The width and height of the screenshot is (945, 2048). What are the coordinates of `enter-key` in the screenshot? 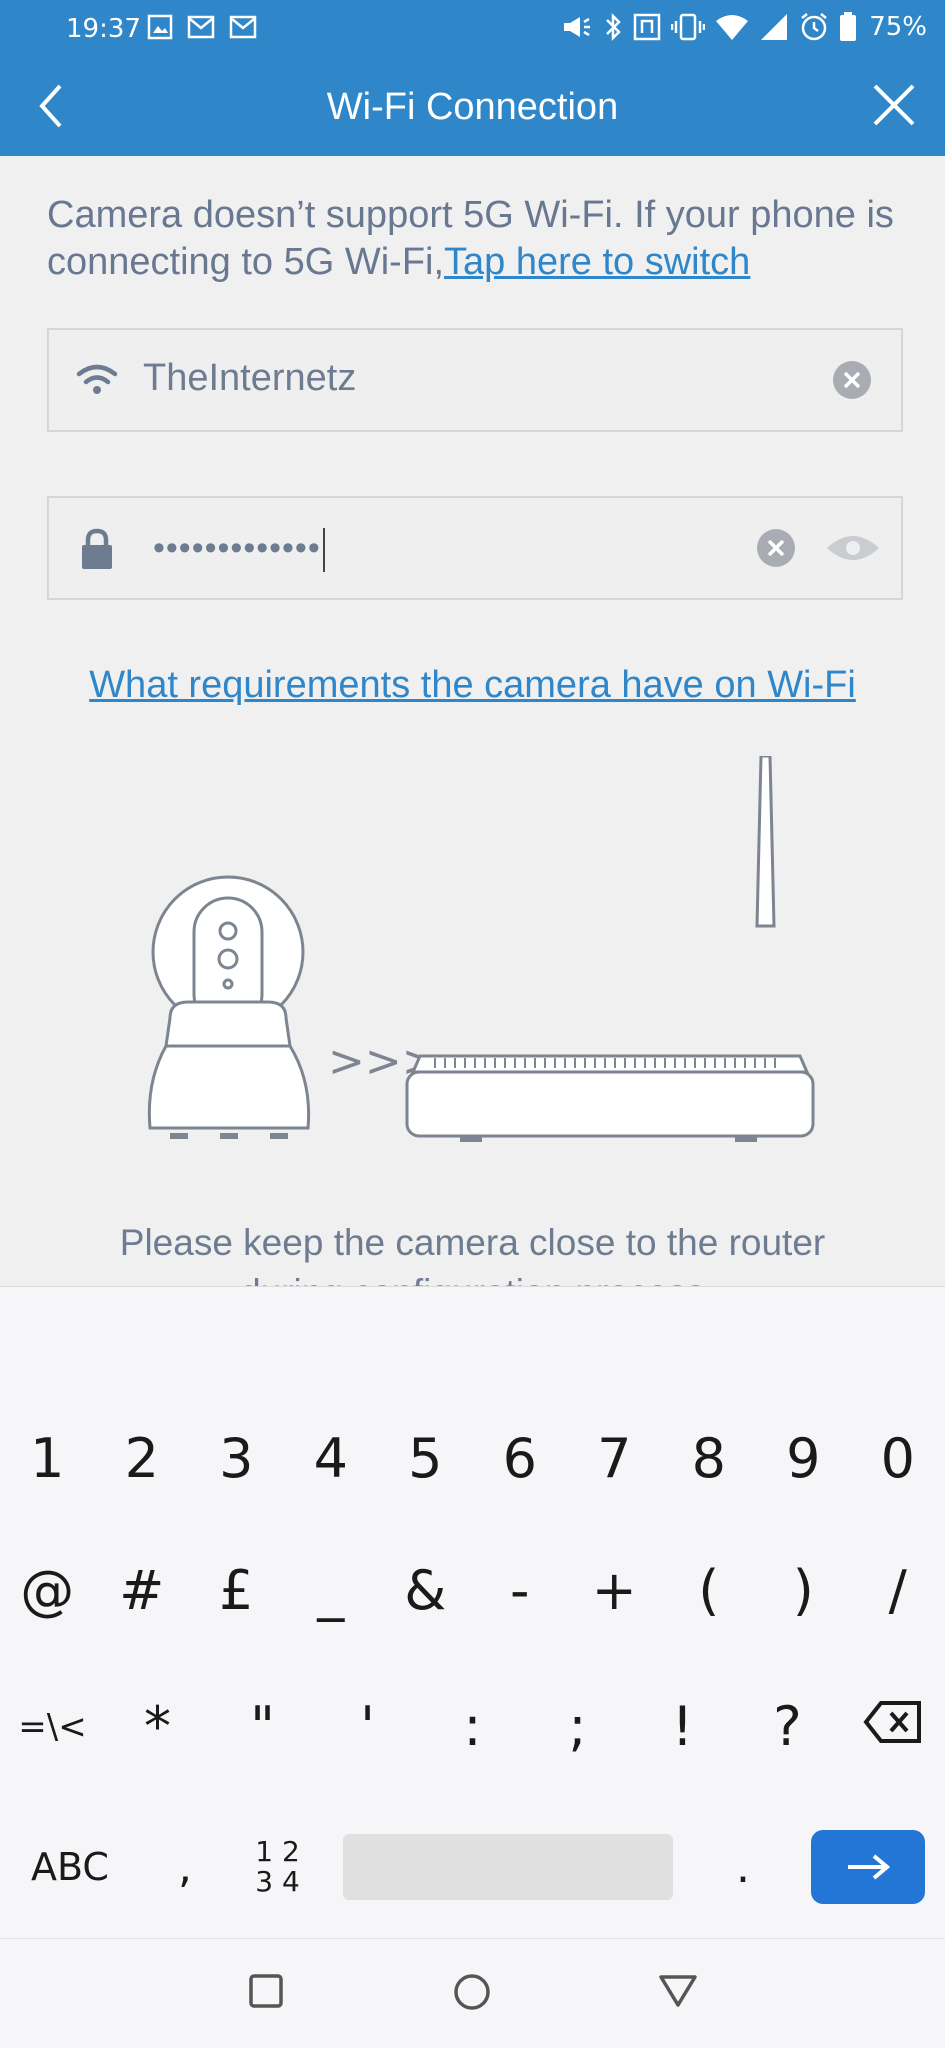 It's located at (868, 1867).